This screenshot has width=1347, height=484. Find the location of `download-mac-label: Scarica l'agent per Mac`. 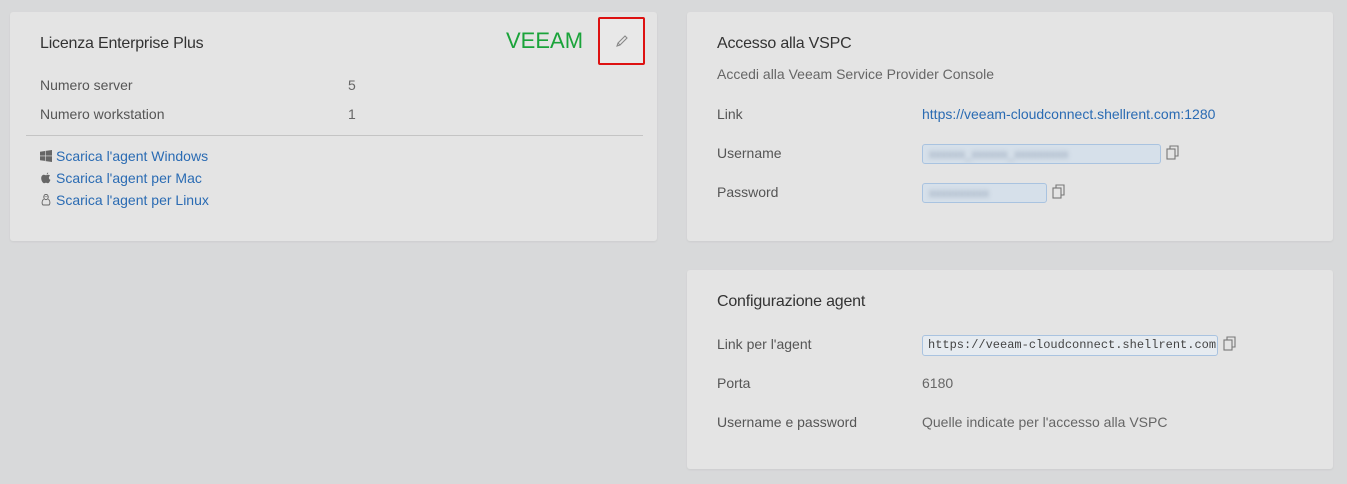

download-mac-label: Scarica l'agent per Mac is located at coordinates (129, 178).